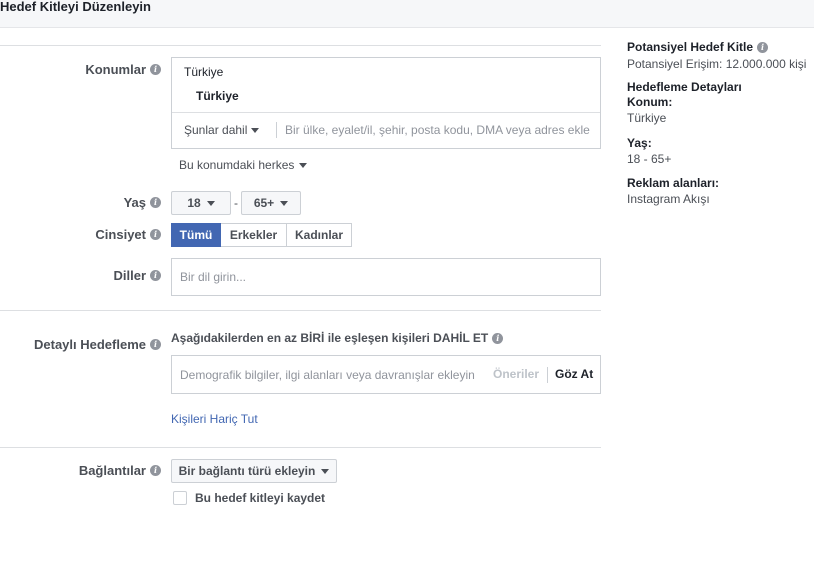 Image resolution: width=814 pixels, height=586 pixels. What do you see at coordinates (123, 69) in the screenshot?
I see `locations-label: Konumlar i` at bounding box center [123, 69].